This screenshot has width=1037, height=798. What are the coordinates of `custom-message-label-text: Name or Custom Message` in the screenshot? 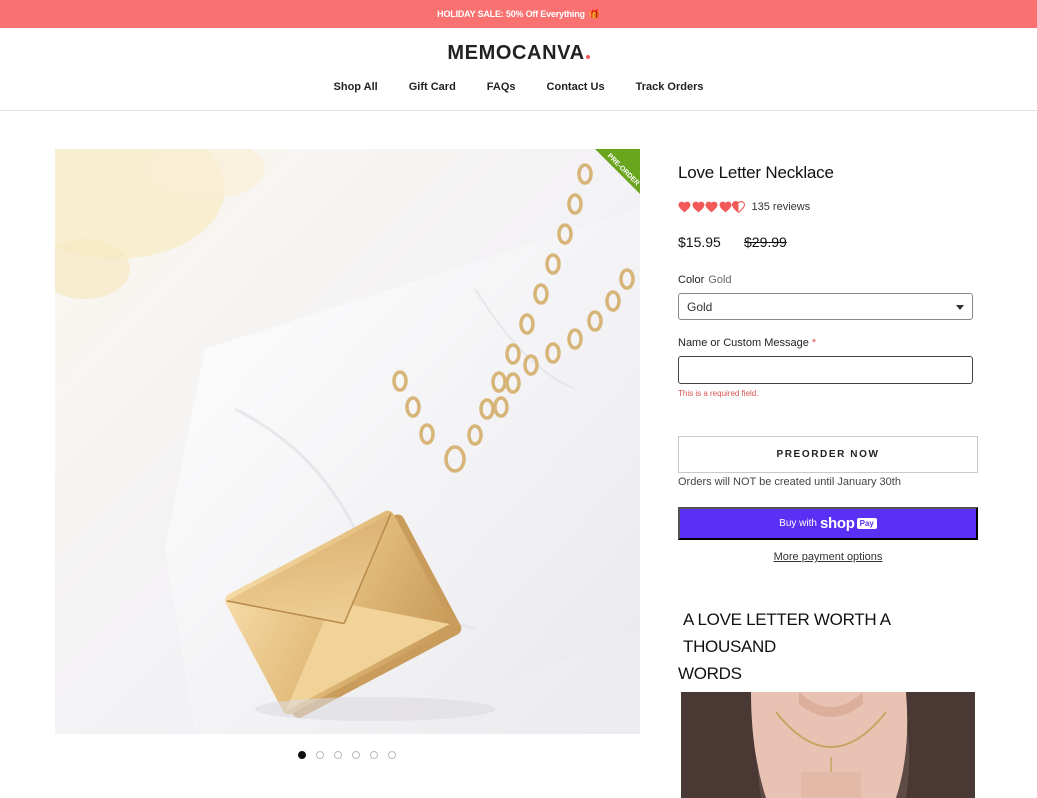 It's located at (743, 343).